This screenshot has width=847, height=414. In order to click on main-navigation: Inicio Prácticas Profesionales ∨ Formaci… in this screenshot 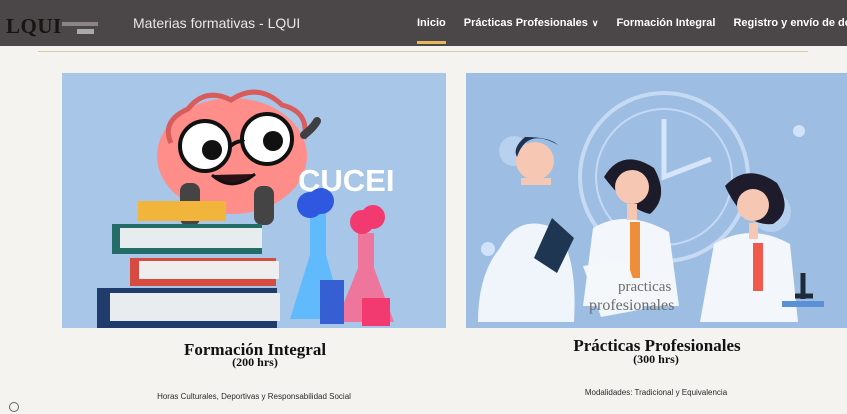, I will do `click(632, 23)`.